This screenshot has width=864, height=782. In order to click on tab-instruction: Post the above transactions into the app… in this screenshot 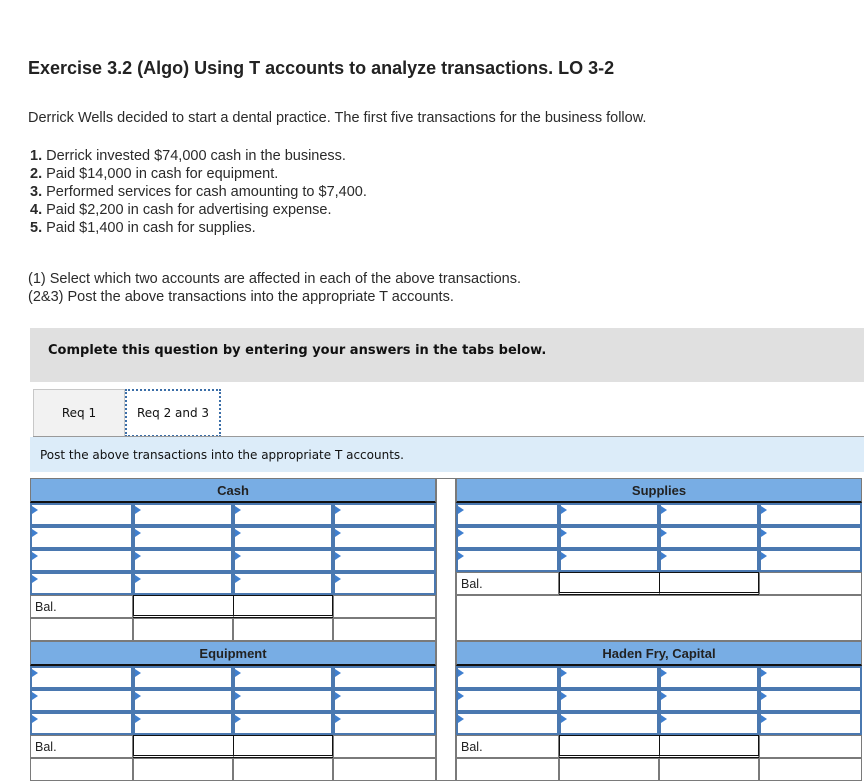, I will do `click(447, 454)`.